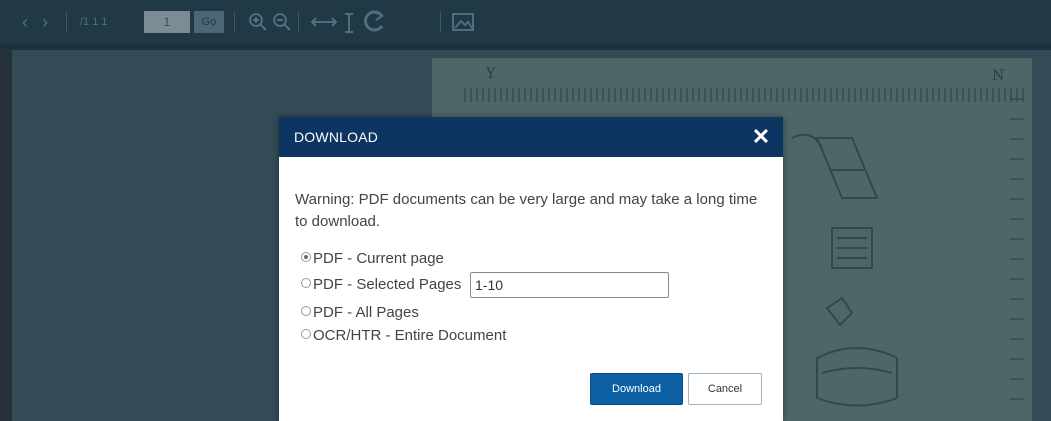 The image size is (1051, 421). I want to click on radio-button-selected, so click(306, 257).